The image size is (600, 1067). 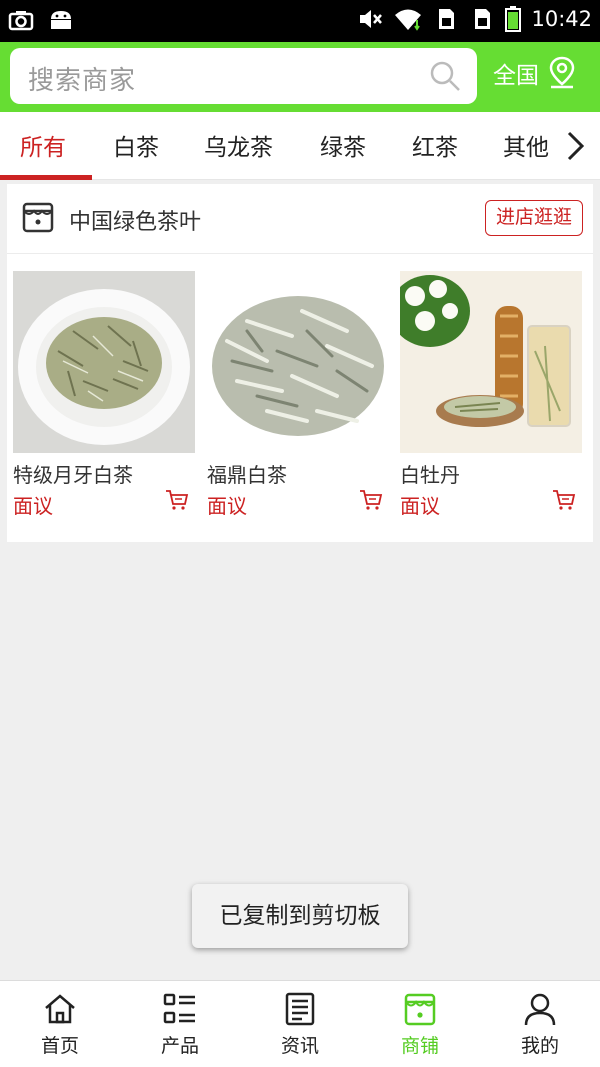 I want to click on mute-icon, so click(x=371, y=19).